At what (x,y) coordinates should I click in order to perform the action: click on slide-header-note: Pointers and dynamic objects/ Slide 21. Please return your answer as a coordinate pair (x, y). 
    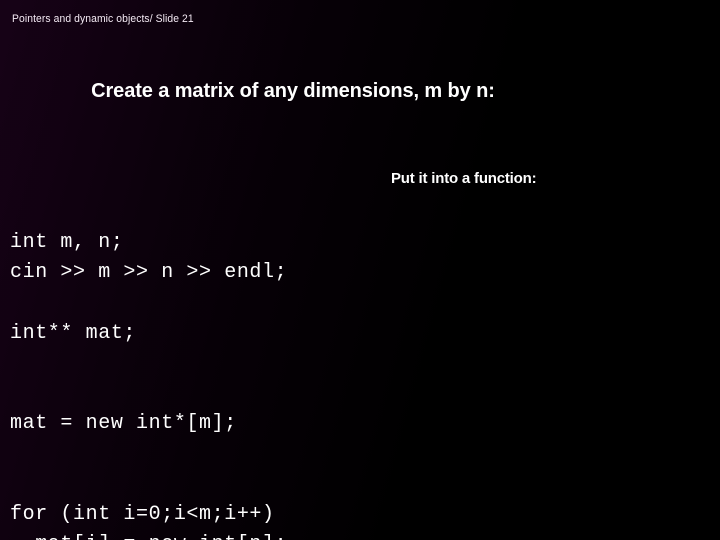
    Looking at the image, I should click on (103, 19).